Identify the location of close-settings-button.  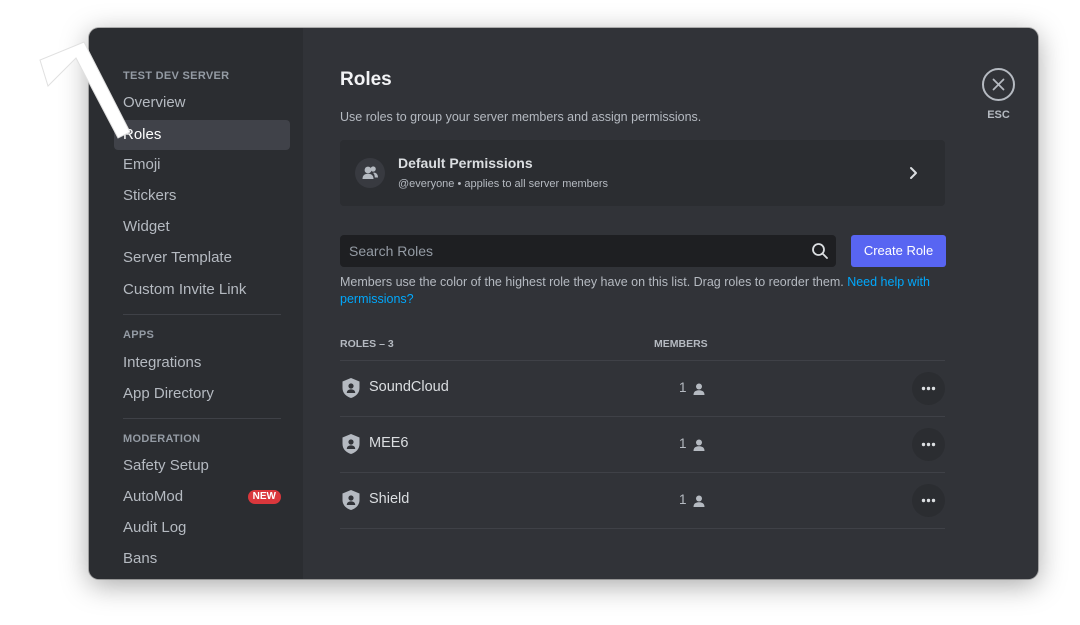
(998, 84).